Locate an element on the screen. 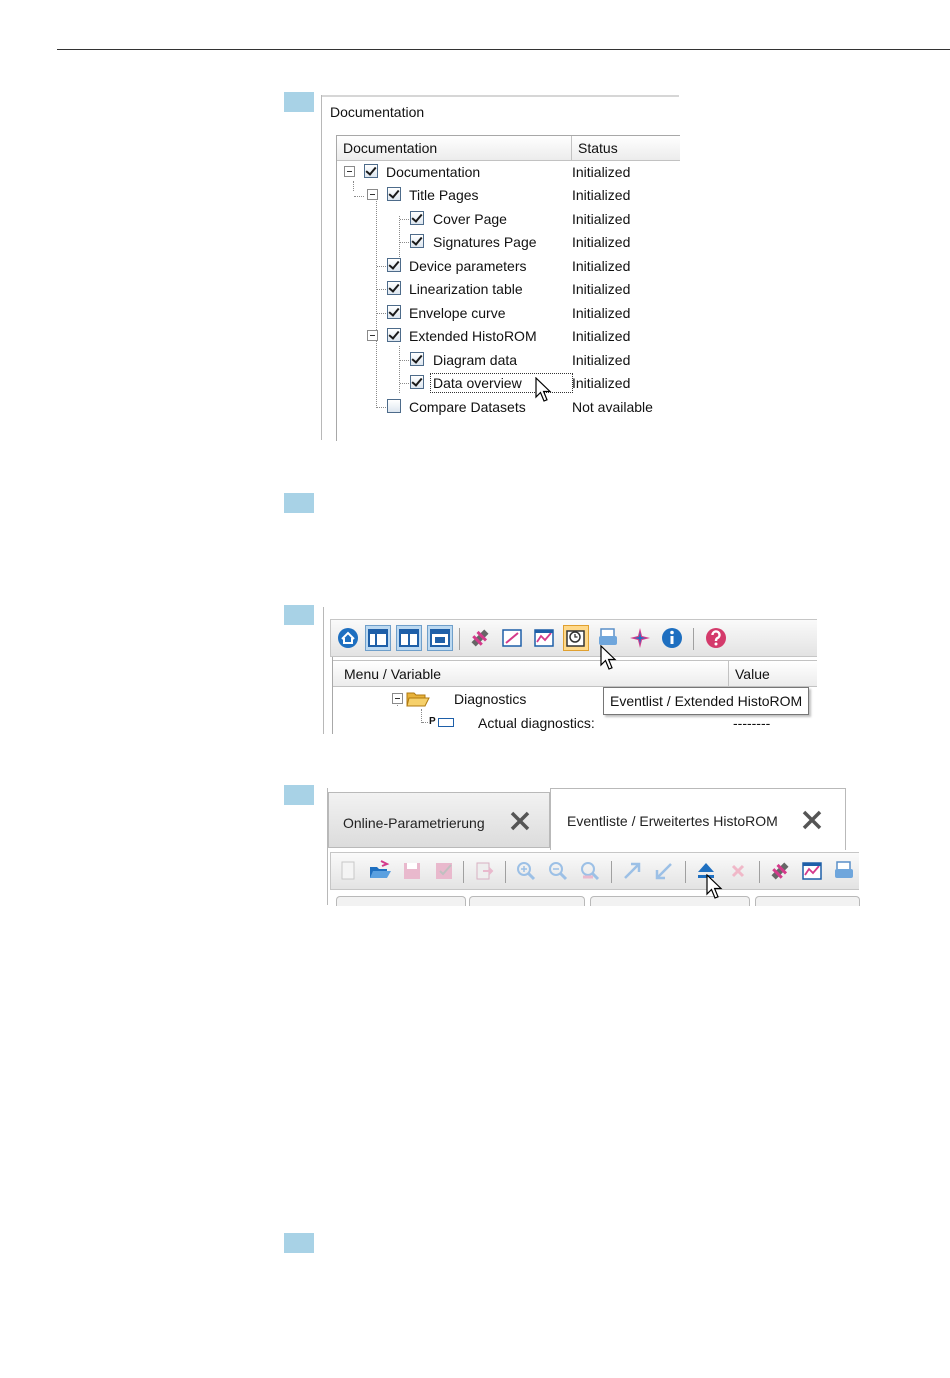 The height and width of the screenshot is (1378, 950). checkbox-cover-page is located at coordinates (417, 218).